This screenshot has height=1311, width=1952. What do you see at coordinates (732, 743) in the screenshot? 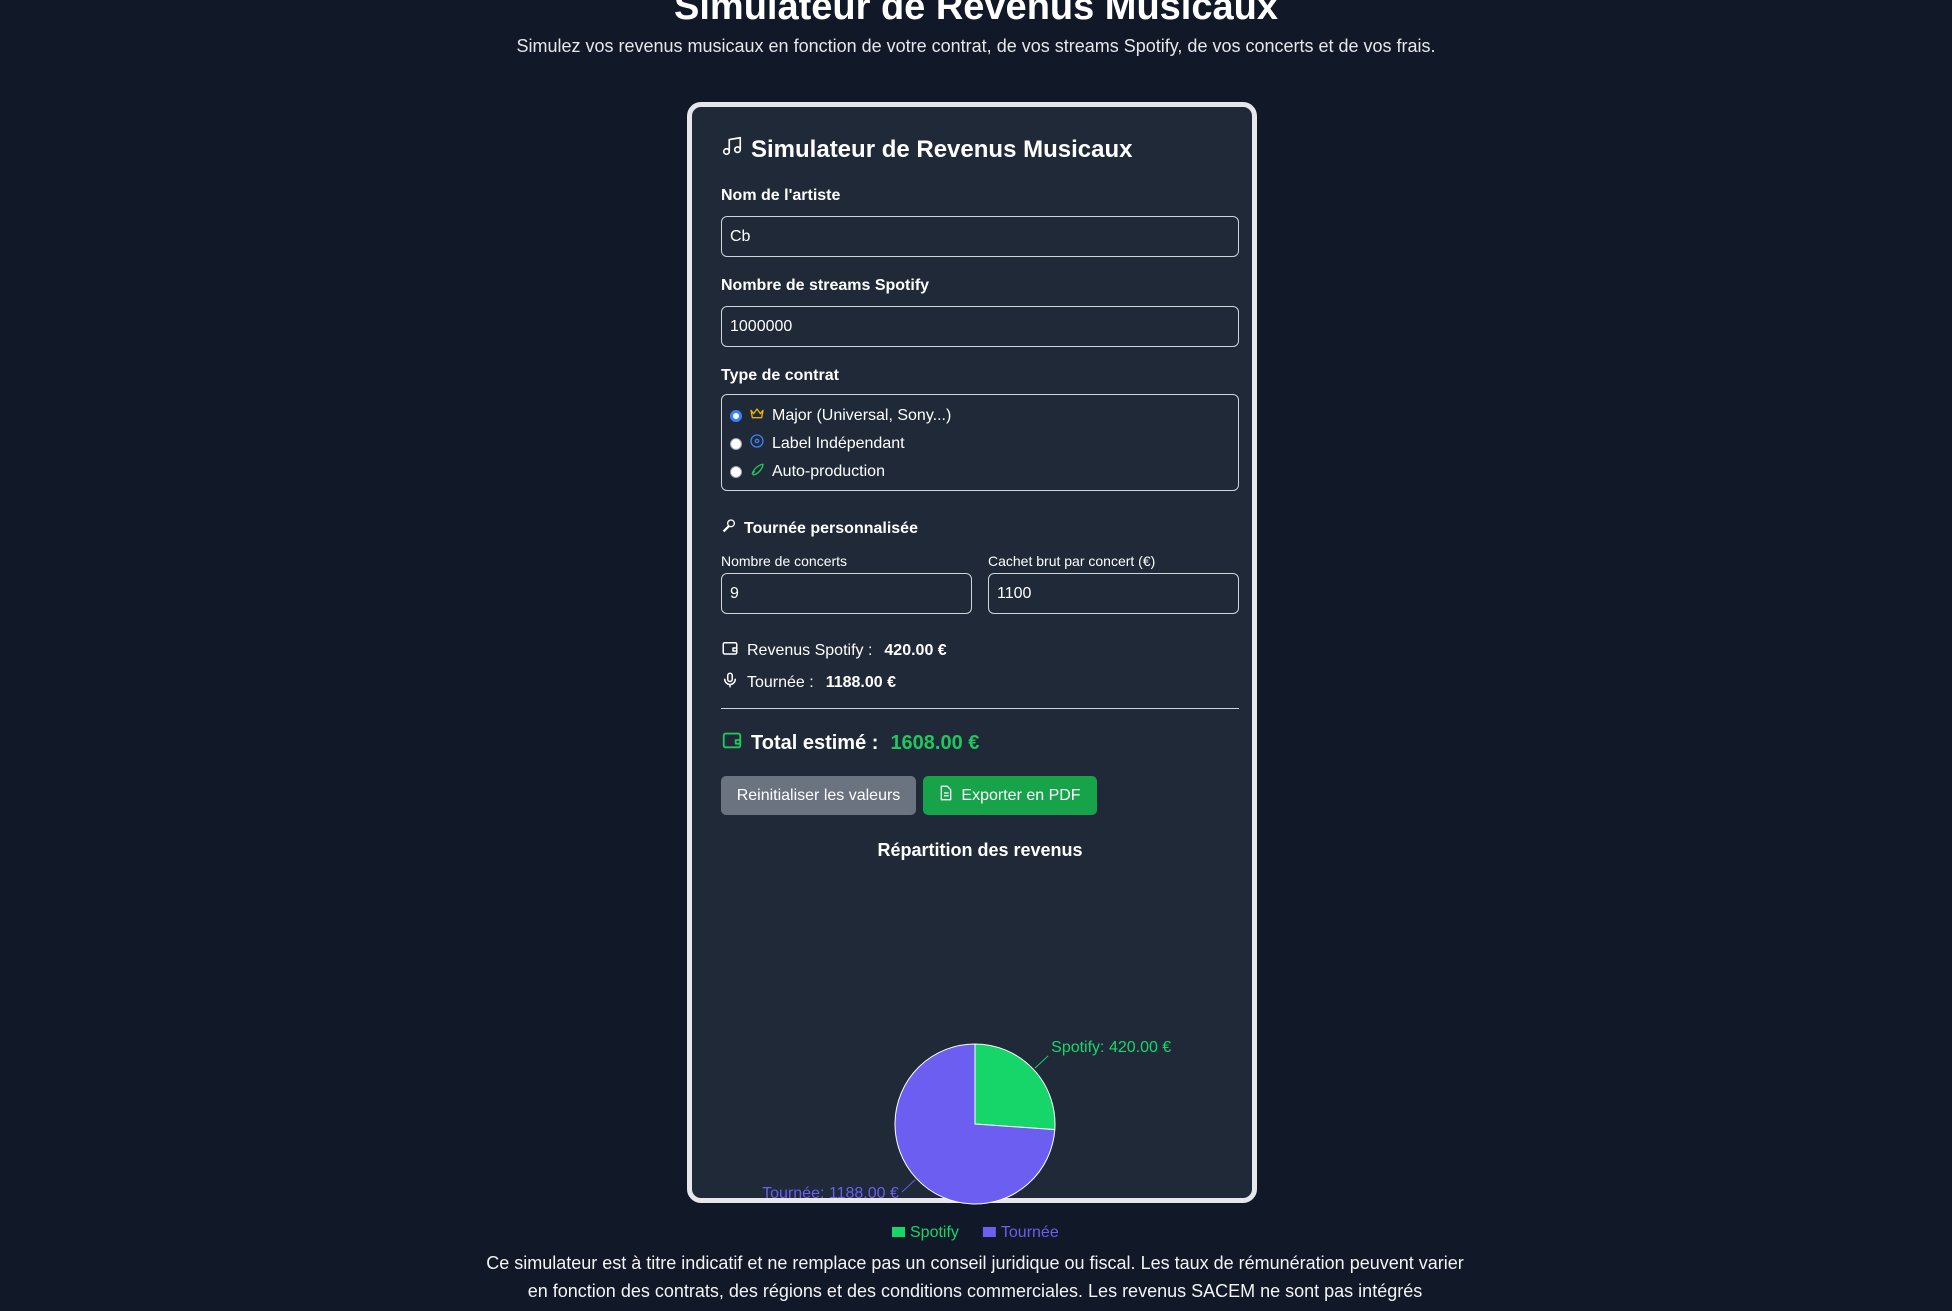
I see `wallet-total-icon` at bounding box center [732, 743].